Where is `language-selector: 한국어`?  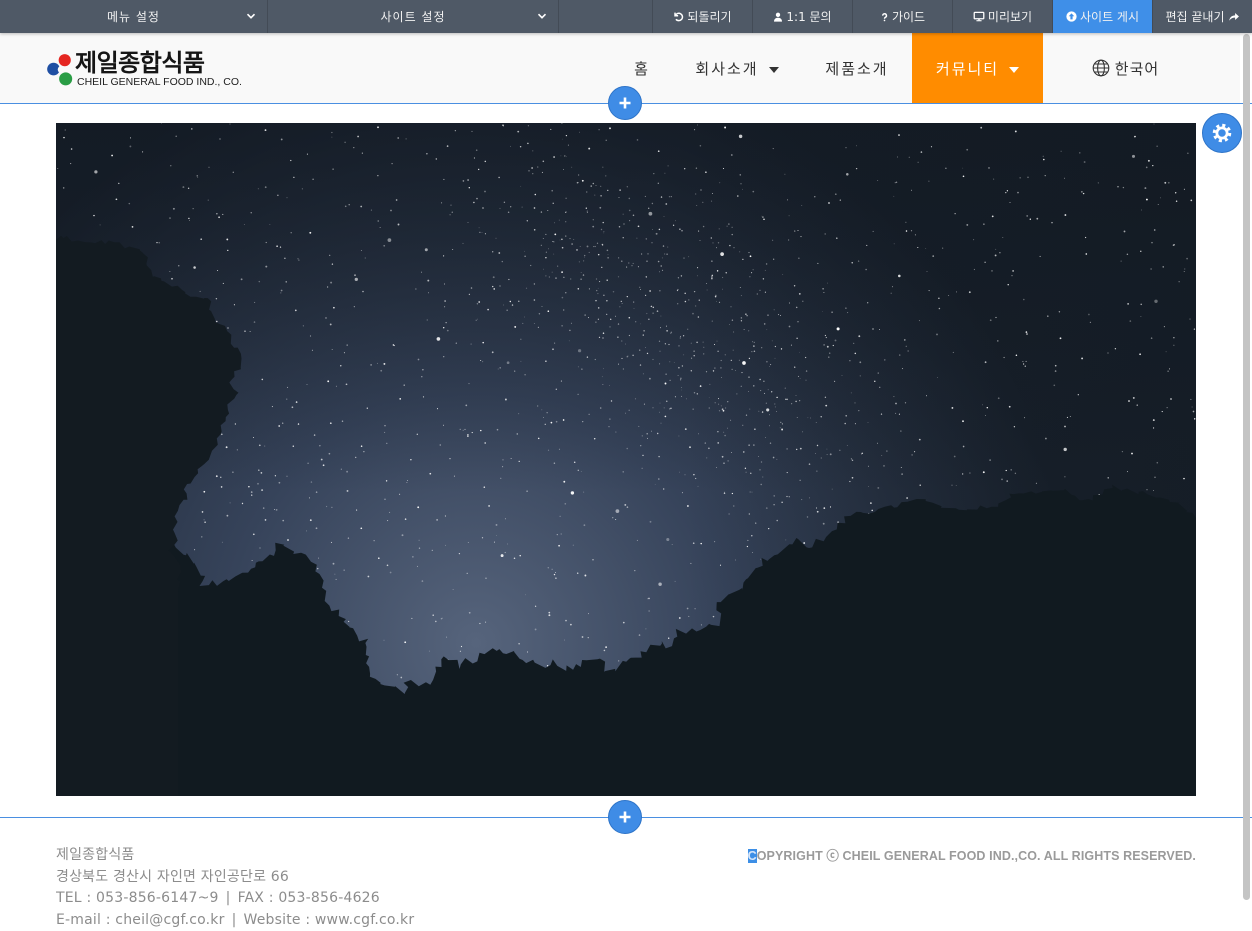
language-selector: 한국어 is located at coordinates (1125, 68).